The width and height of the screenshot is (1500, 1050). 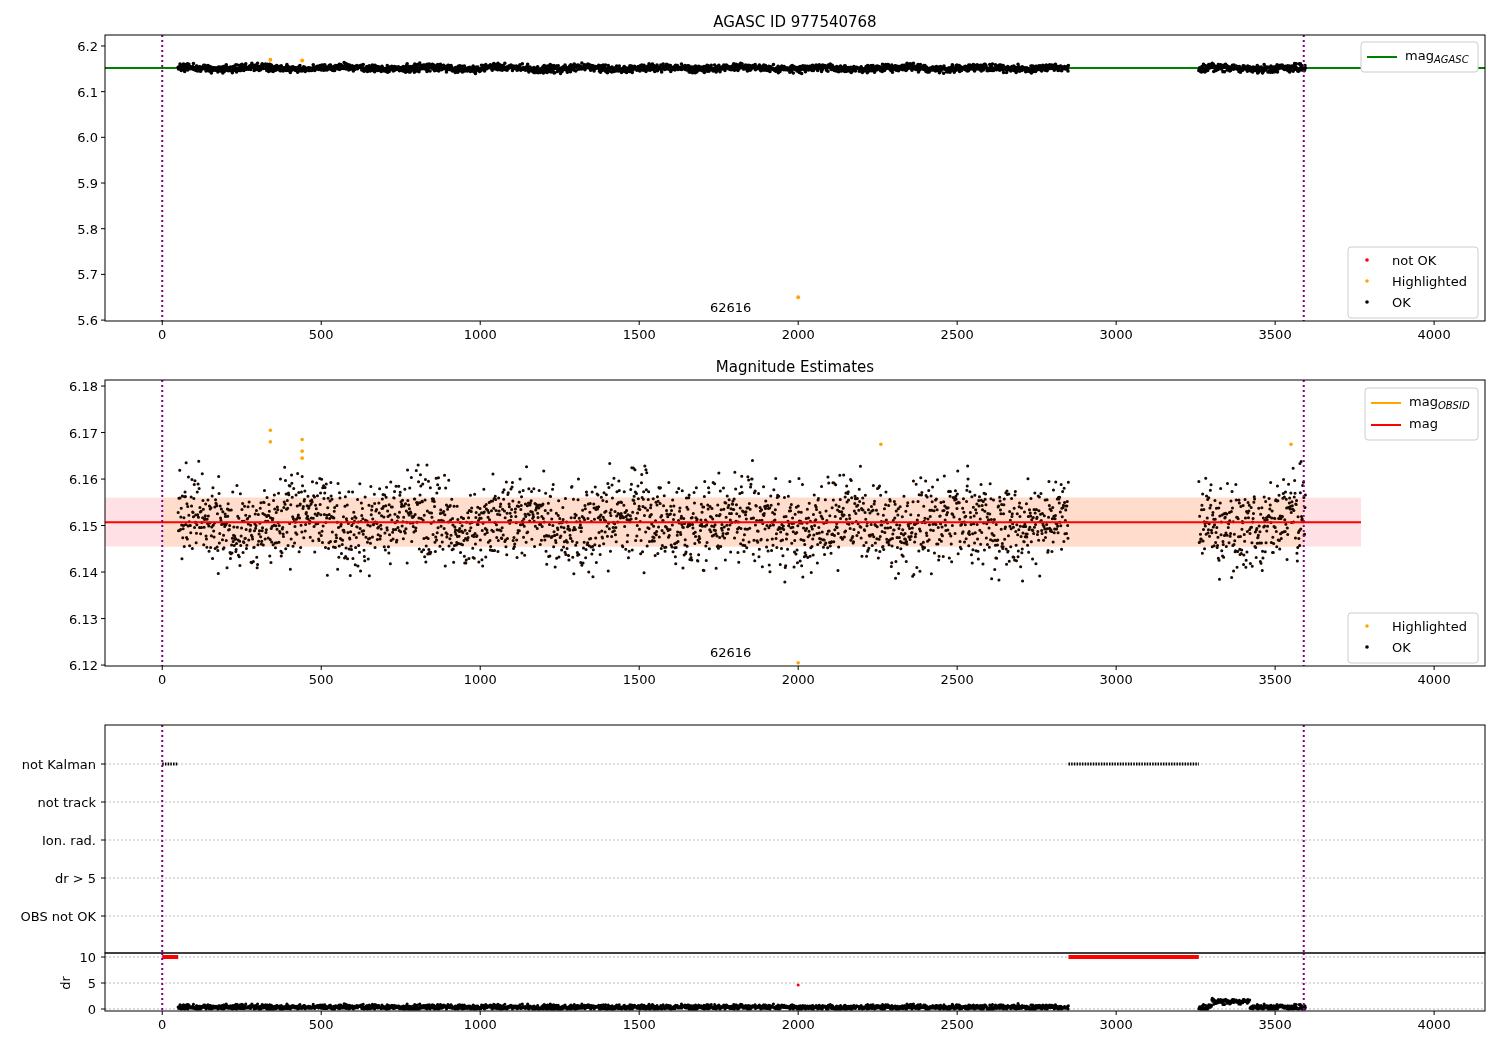 I want to click on y-tick-label: 6.15, so click(x=83, y=526).